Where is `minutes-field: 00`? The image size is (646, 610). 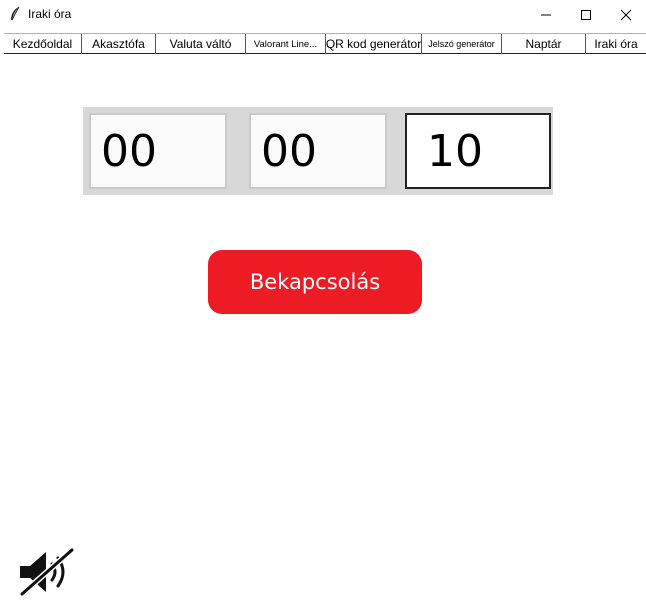
minutes-field: 00 is located at coordinates (318, 151).